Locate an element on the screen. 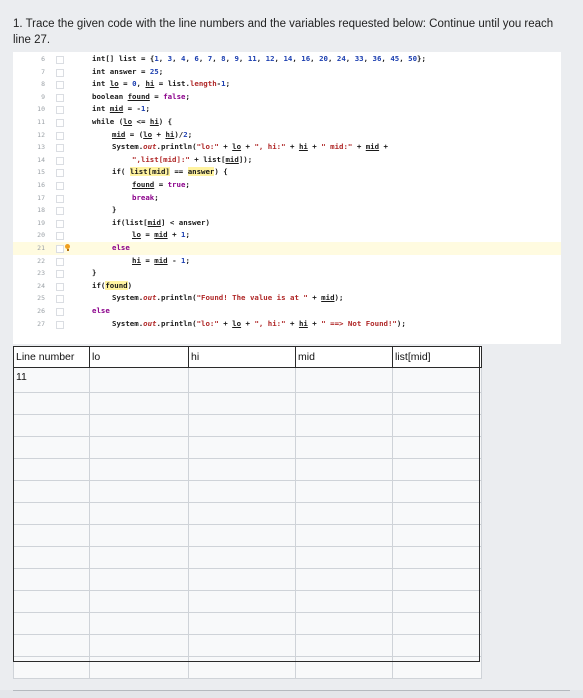  code-token: " mid:" is located at coordinates (337, 147).